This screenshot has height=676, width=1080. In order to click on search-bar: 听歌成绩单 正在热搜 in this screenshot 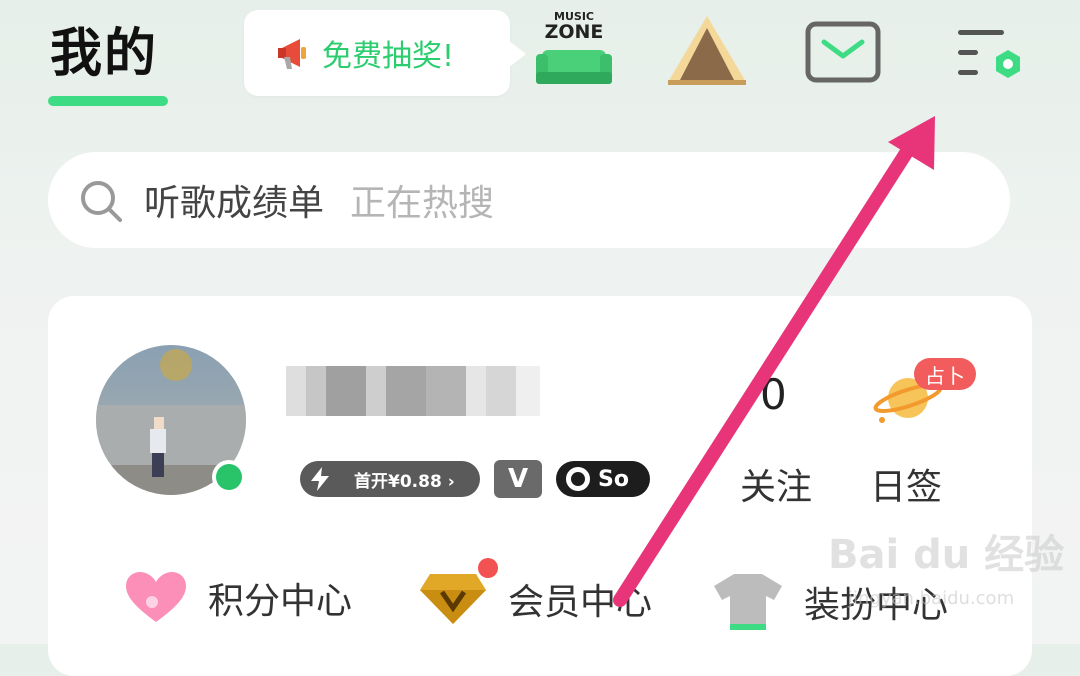, I will do `click(529, 200)`.